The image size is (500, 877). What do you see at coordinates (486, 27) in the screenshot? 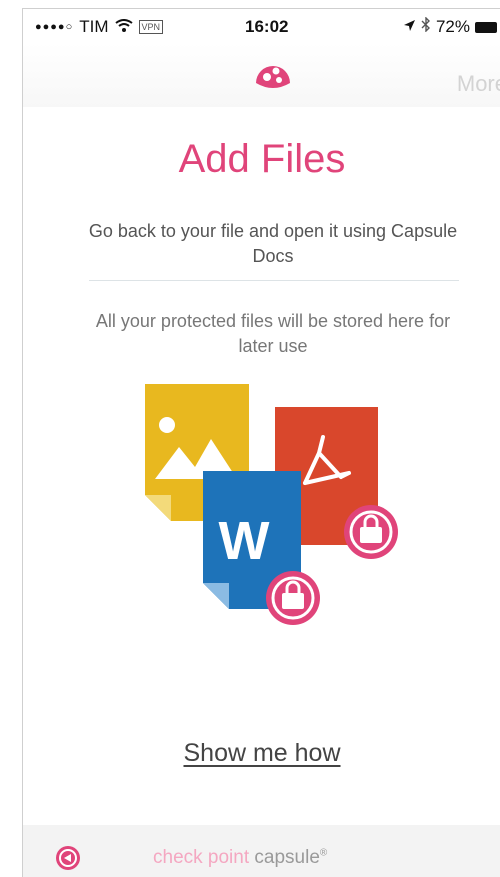
I see `battery-icon` at bounding box center [486, 27].